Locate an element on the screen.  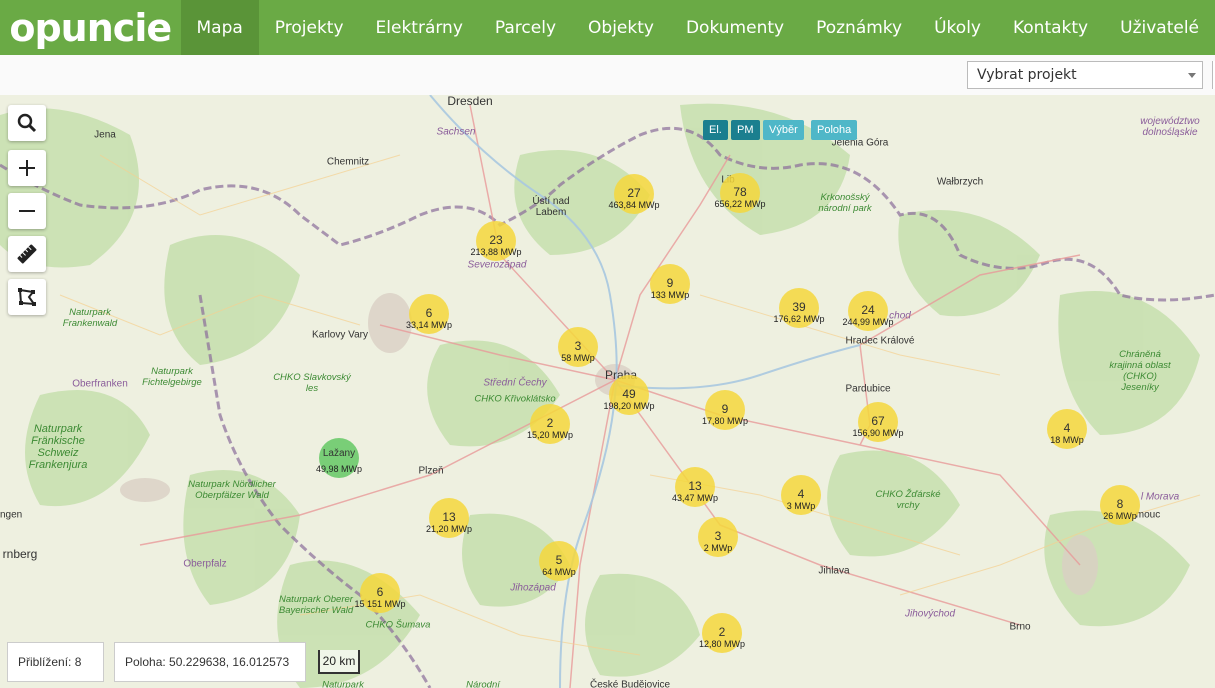
cluster-power: 656,22 MWp is located at coordinates (740, 204).